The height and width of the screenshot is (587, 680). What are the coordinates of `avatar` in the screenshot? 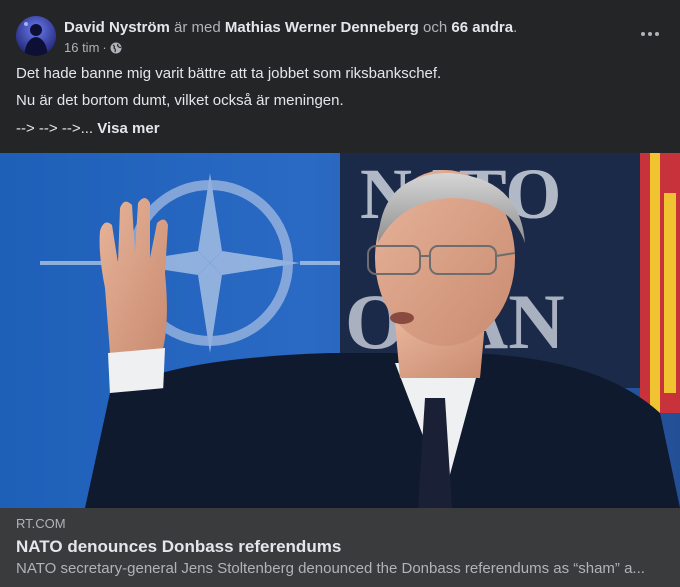 It's located at (36, 36).